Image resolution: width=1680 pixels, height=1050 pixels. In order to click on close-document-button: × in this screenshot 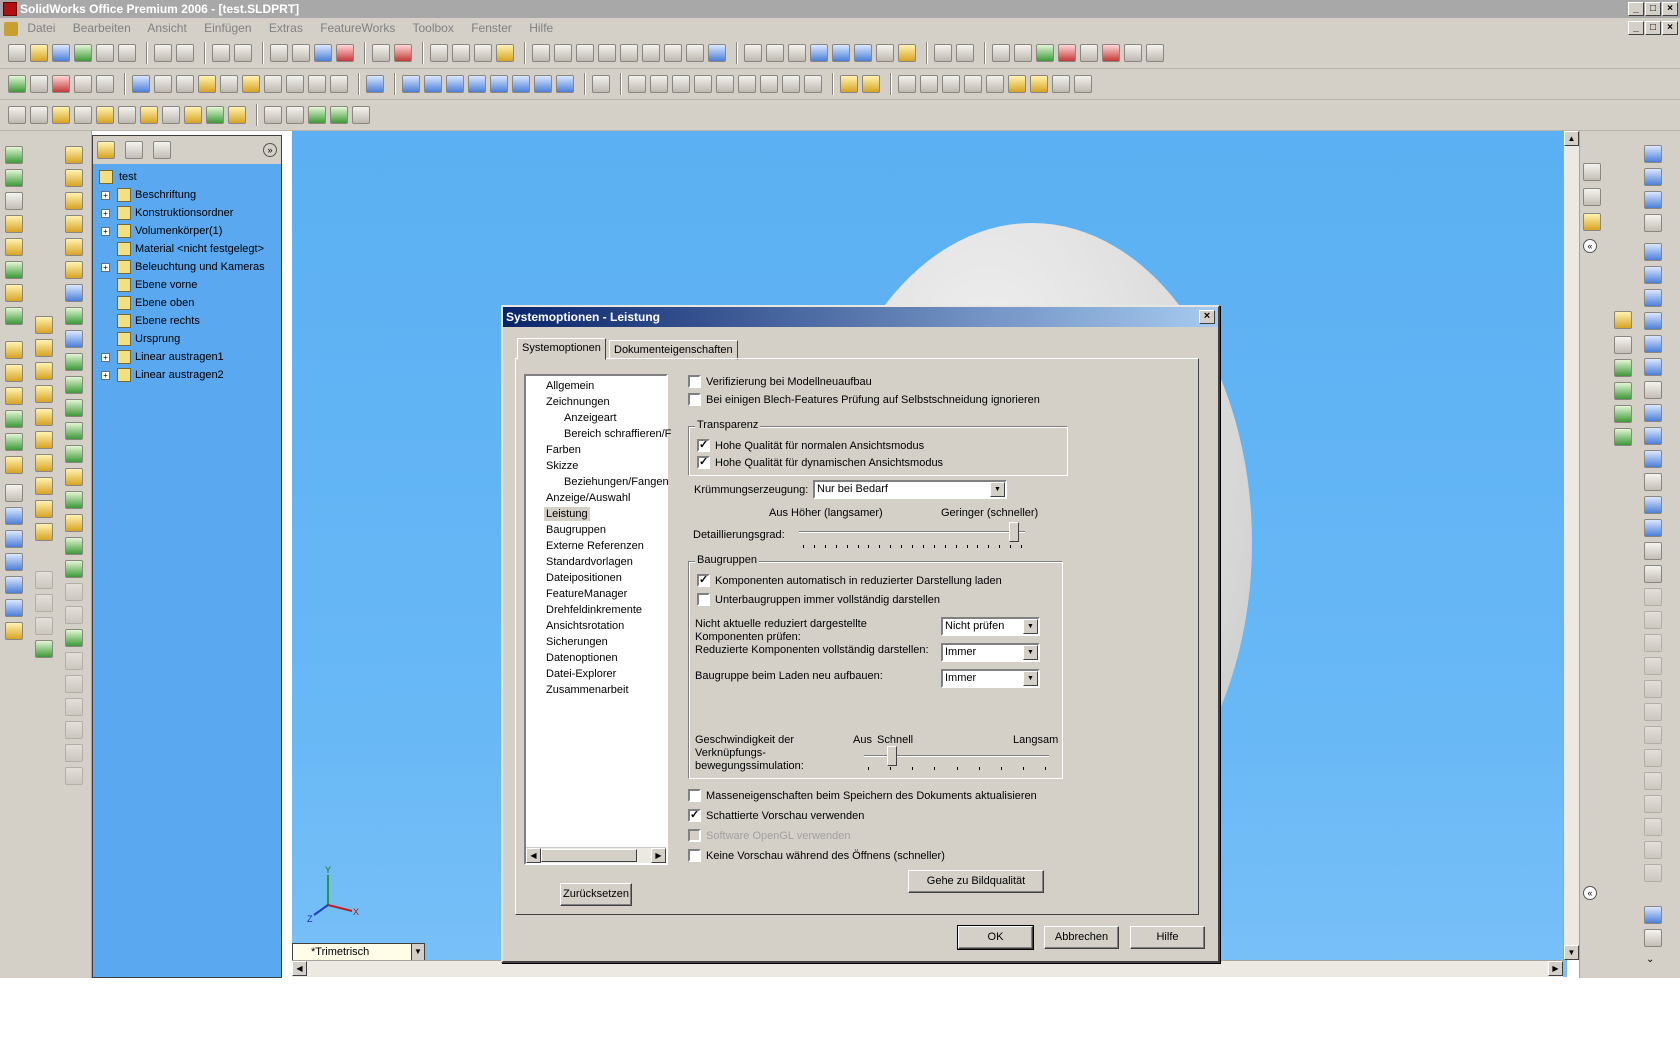, I will do `click(1670, 28)`.